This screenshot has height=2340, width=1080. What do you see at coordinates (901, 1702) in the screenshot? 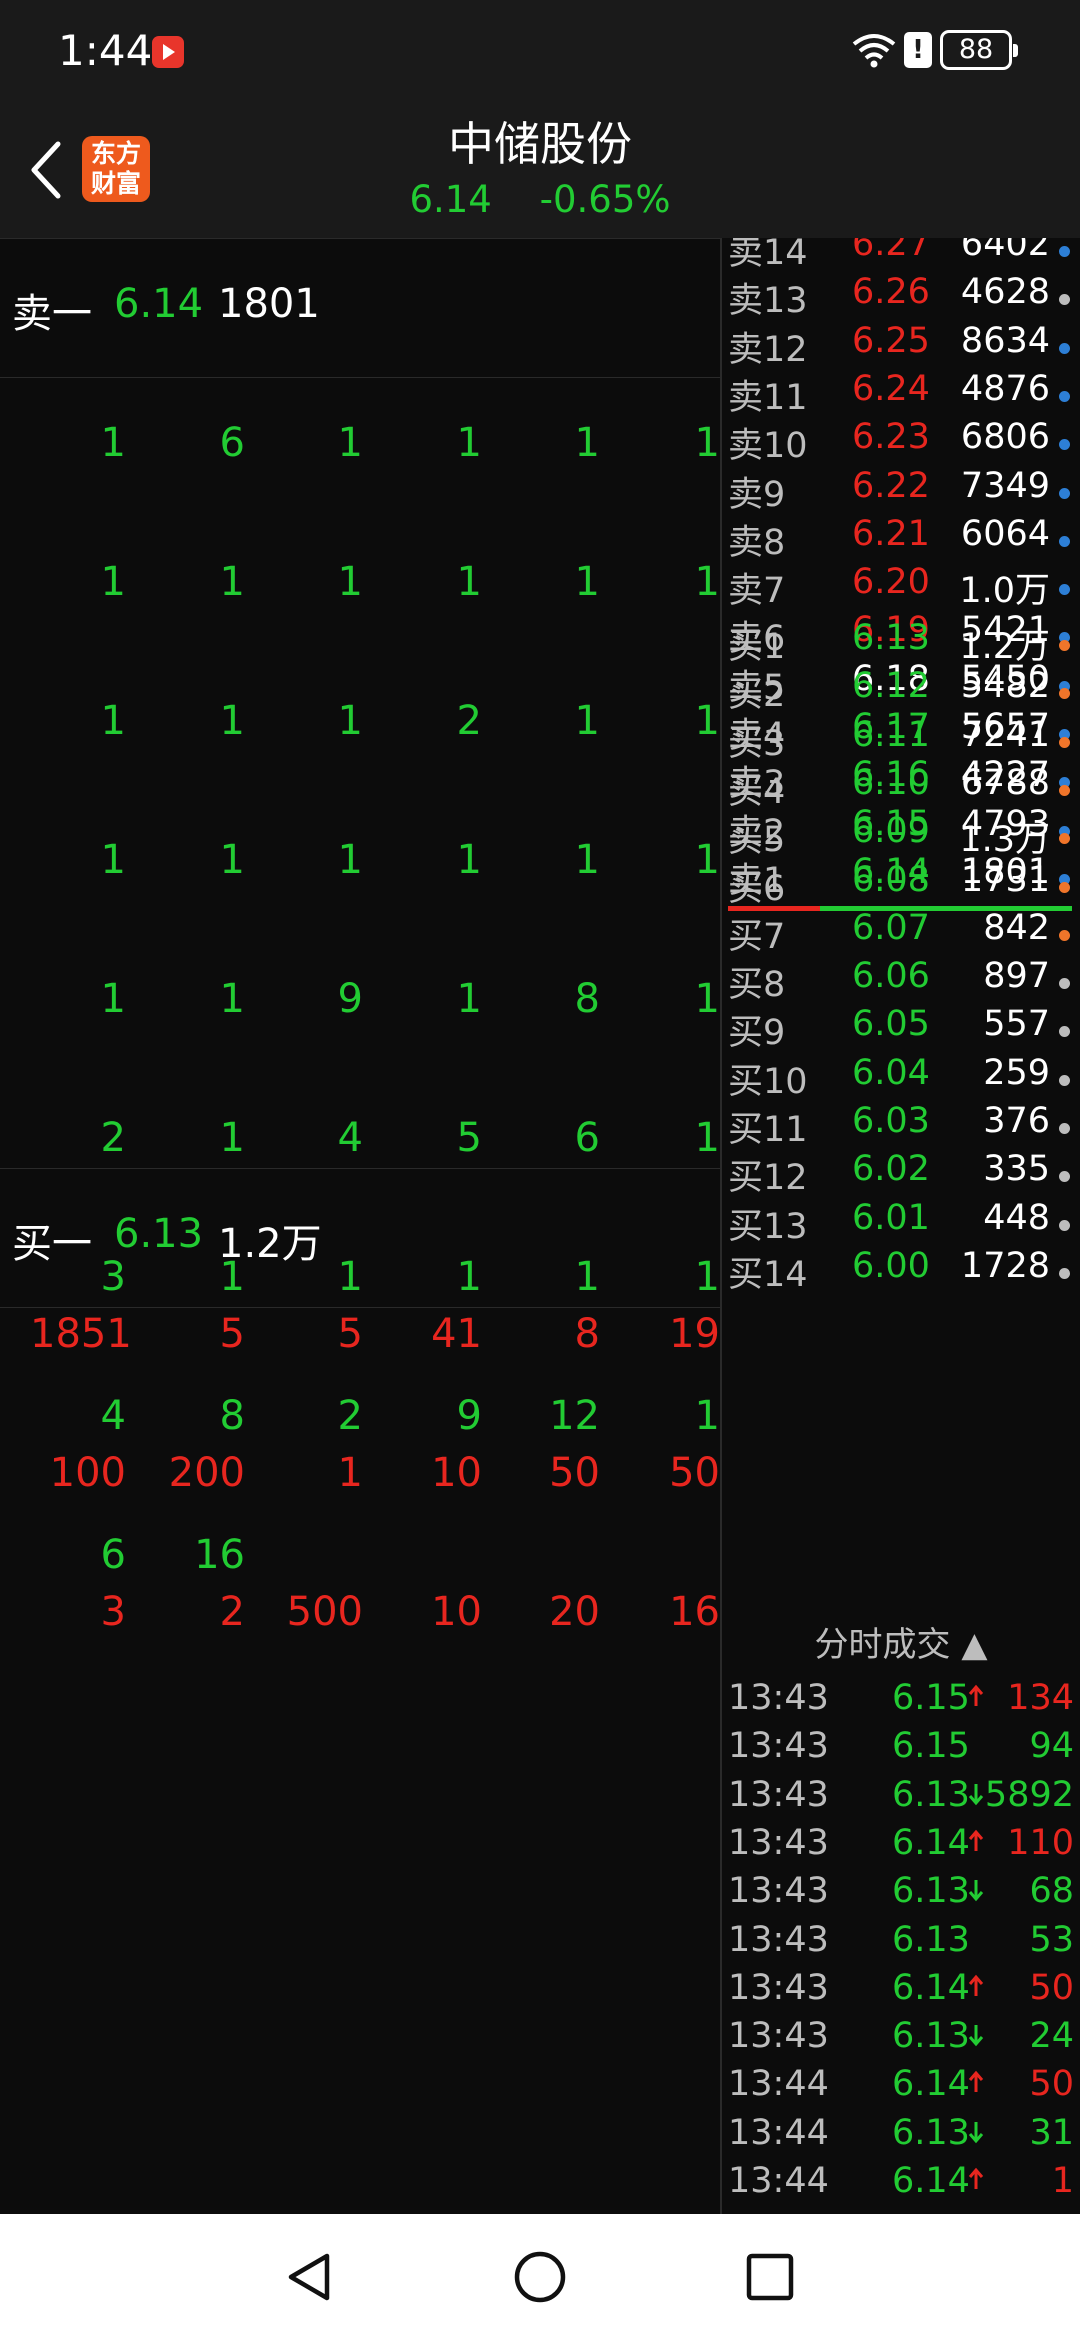
I see `tick-row: 13:43 6.15 134` at bounding box center [901, 1702].